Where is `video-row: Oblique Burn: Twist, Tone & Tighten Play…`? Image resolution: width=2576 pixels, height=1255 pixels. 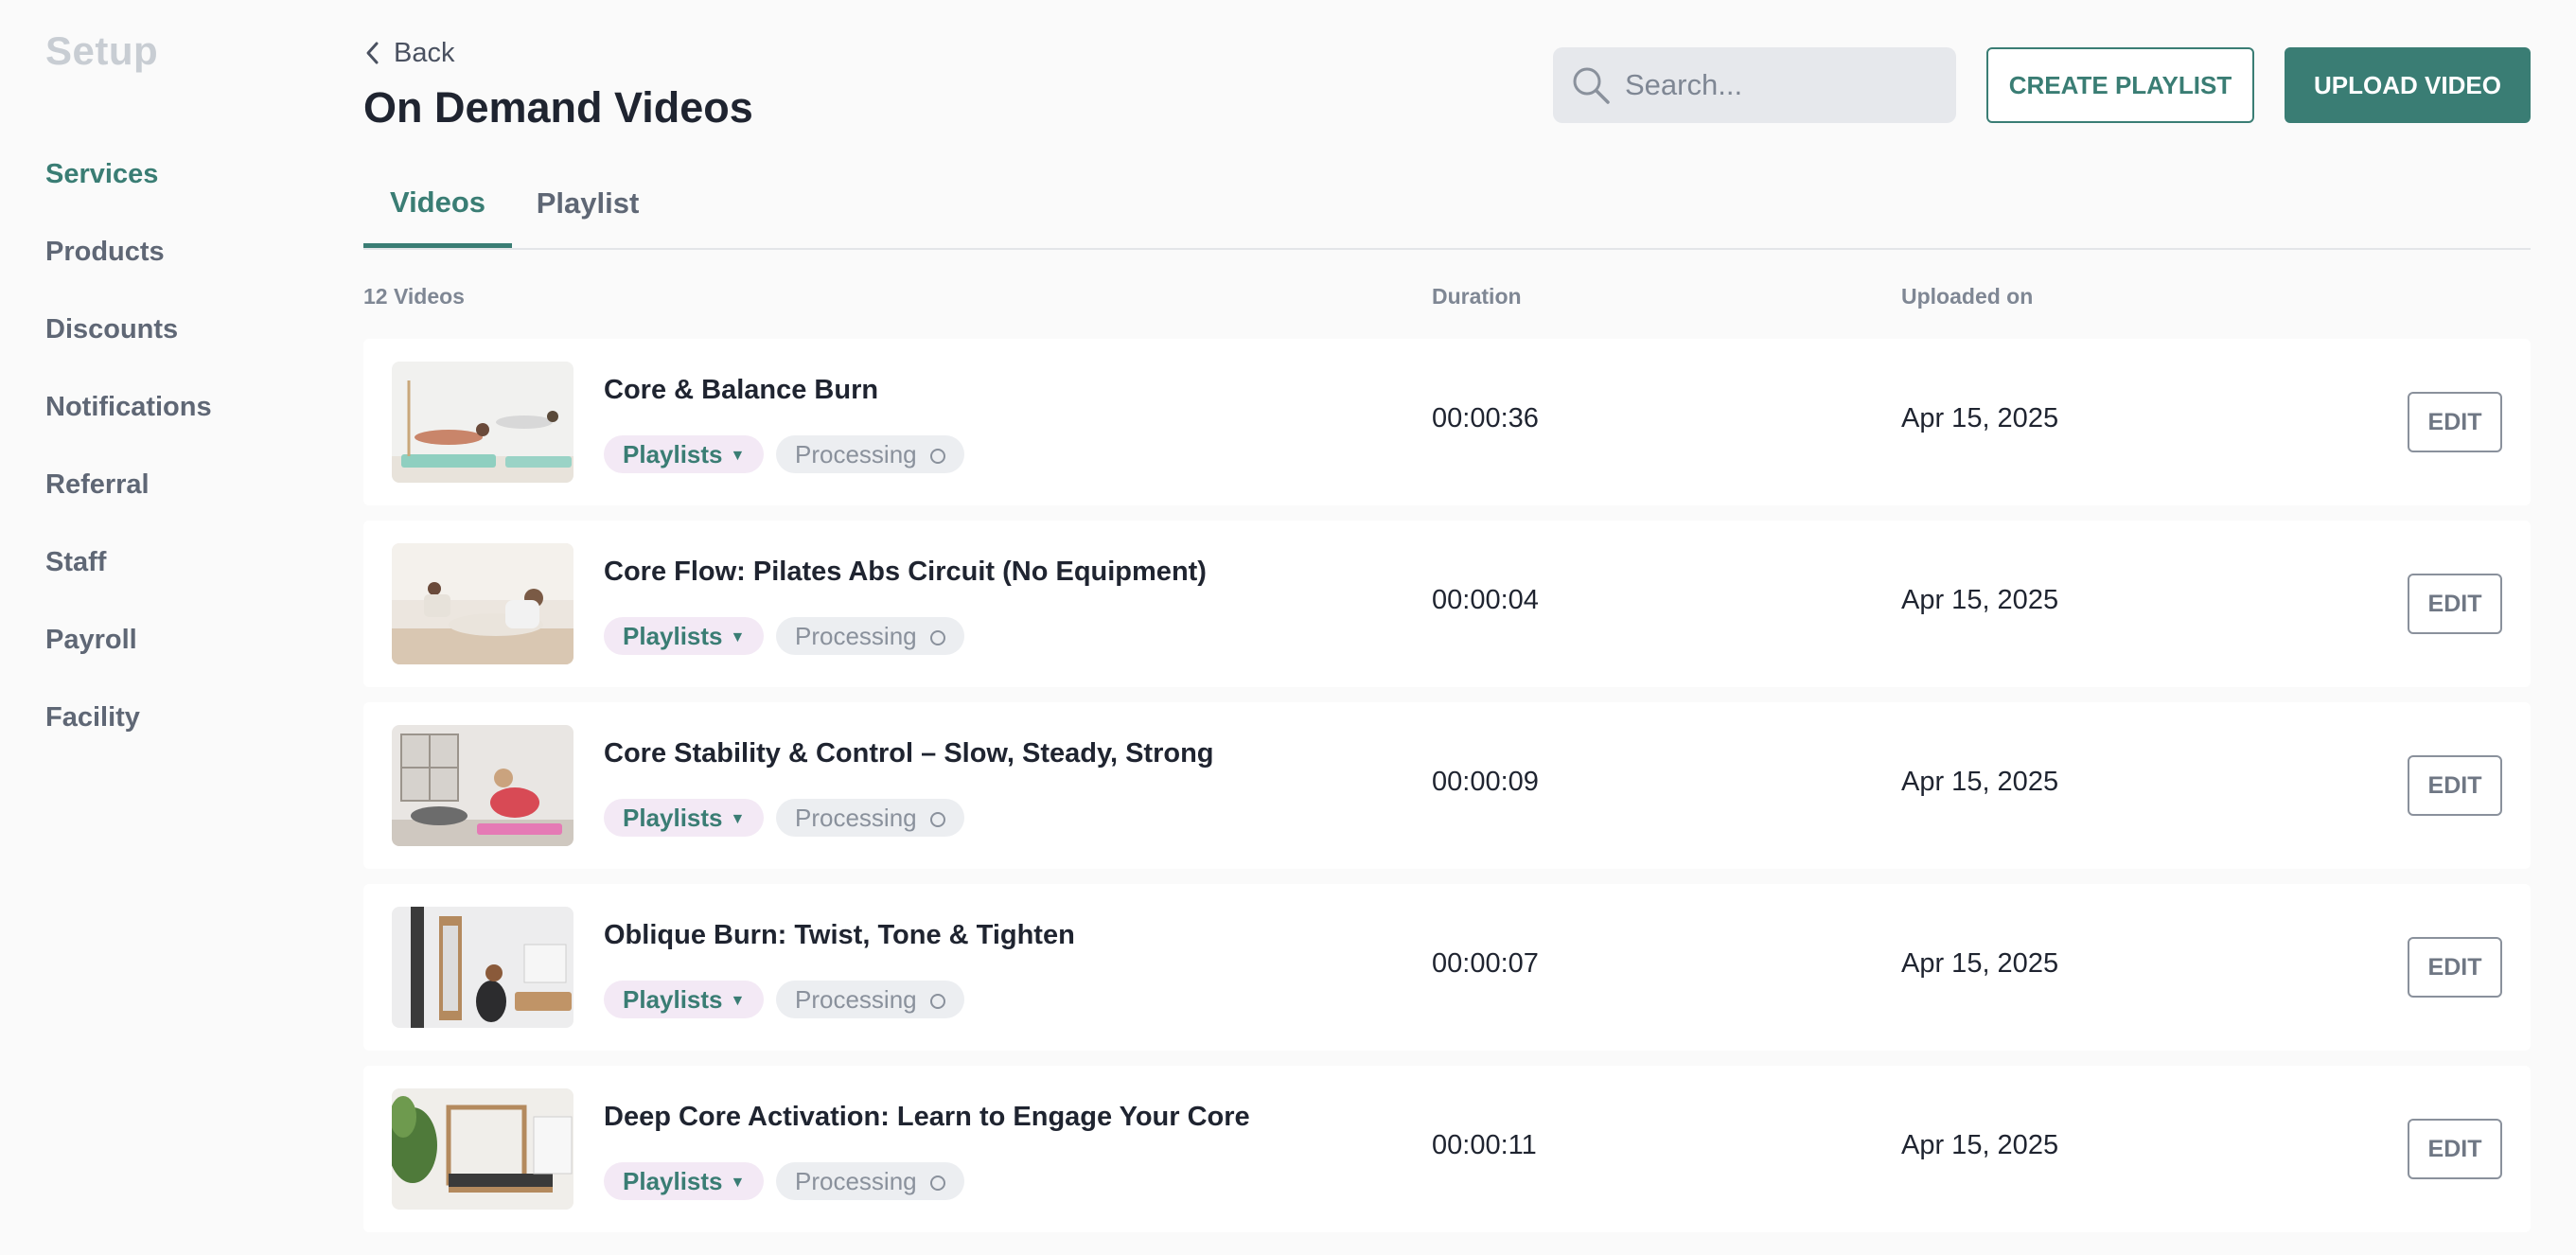 video-row: Oblique Burn: Twist, Tone & Tighten Play… is located at coordinates (1447, 967).